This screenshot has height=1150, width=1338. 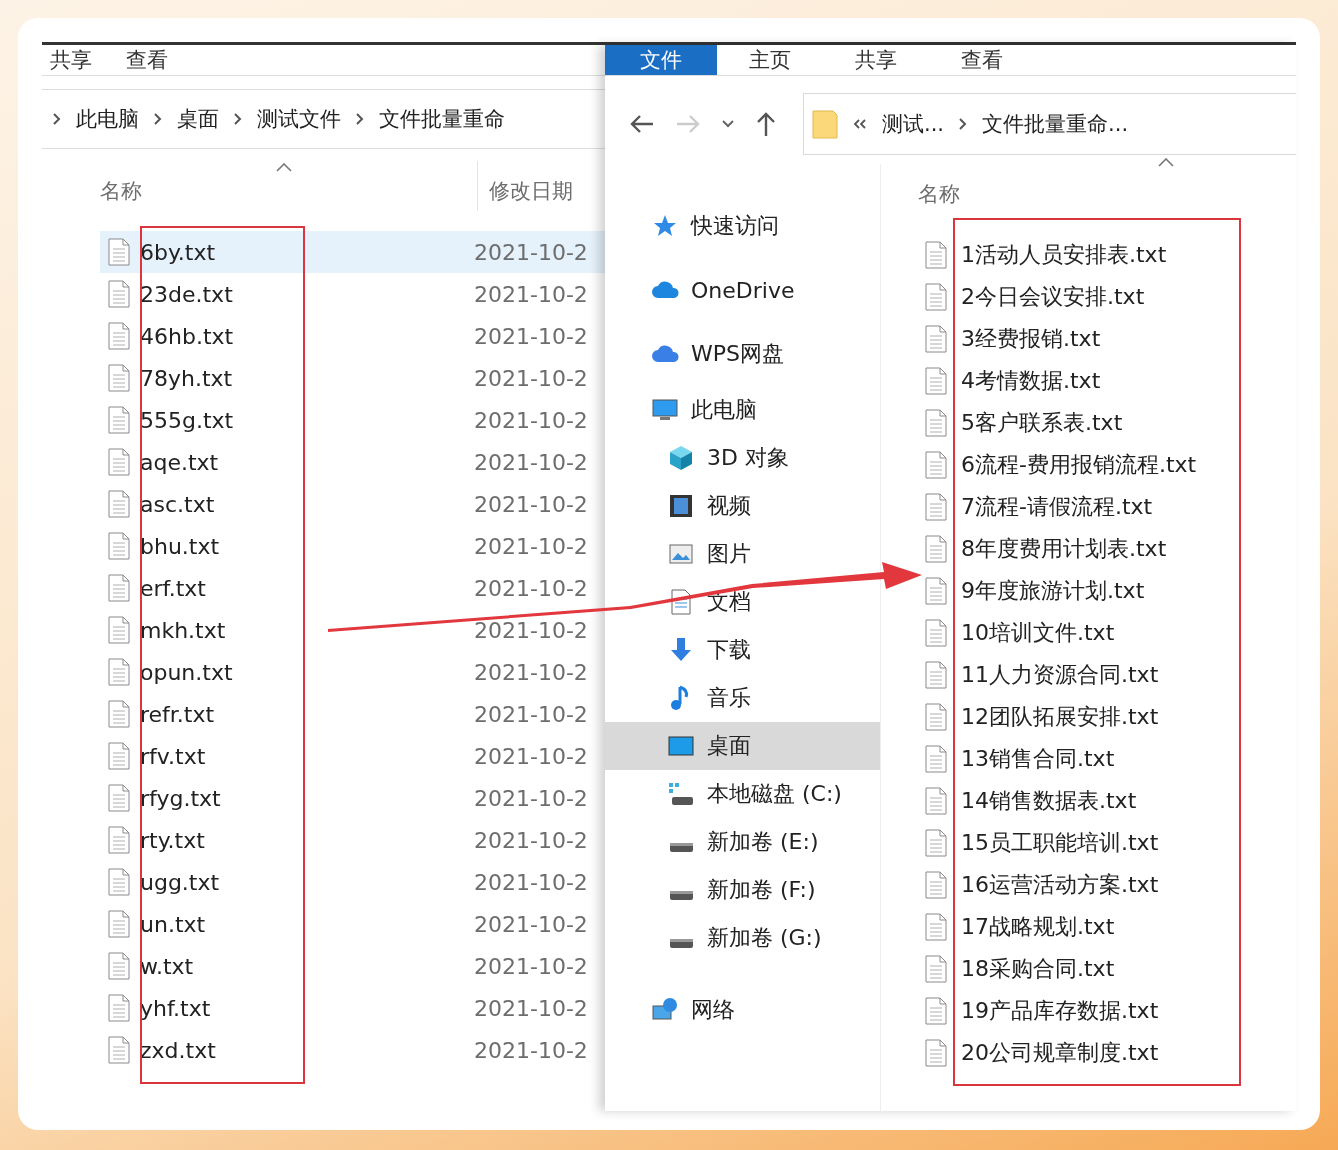 I want to click on file-name: 4考情数据.txt, so click(x=1106, y=381).